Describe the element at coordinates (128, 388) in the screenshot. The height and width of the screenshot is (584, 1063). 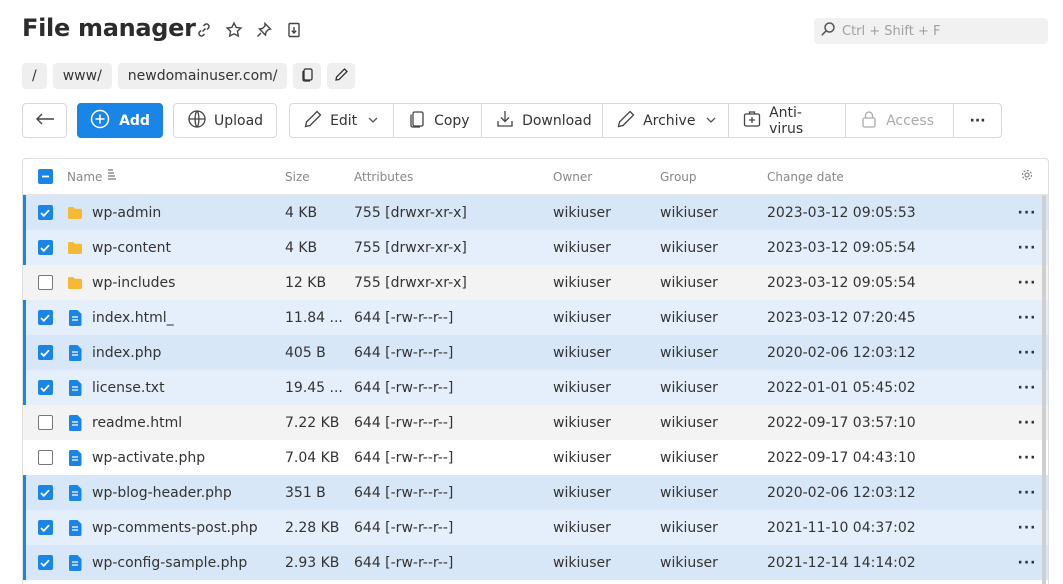
I see `file-name: license.txt` at that location.